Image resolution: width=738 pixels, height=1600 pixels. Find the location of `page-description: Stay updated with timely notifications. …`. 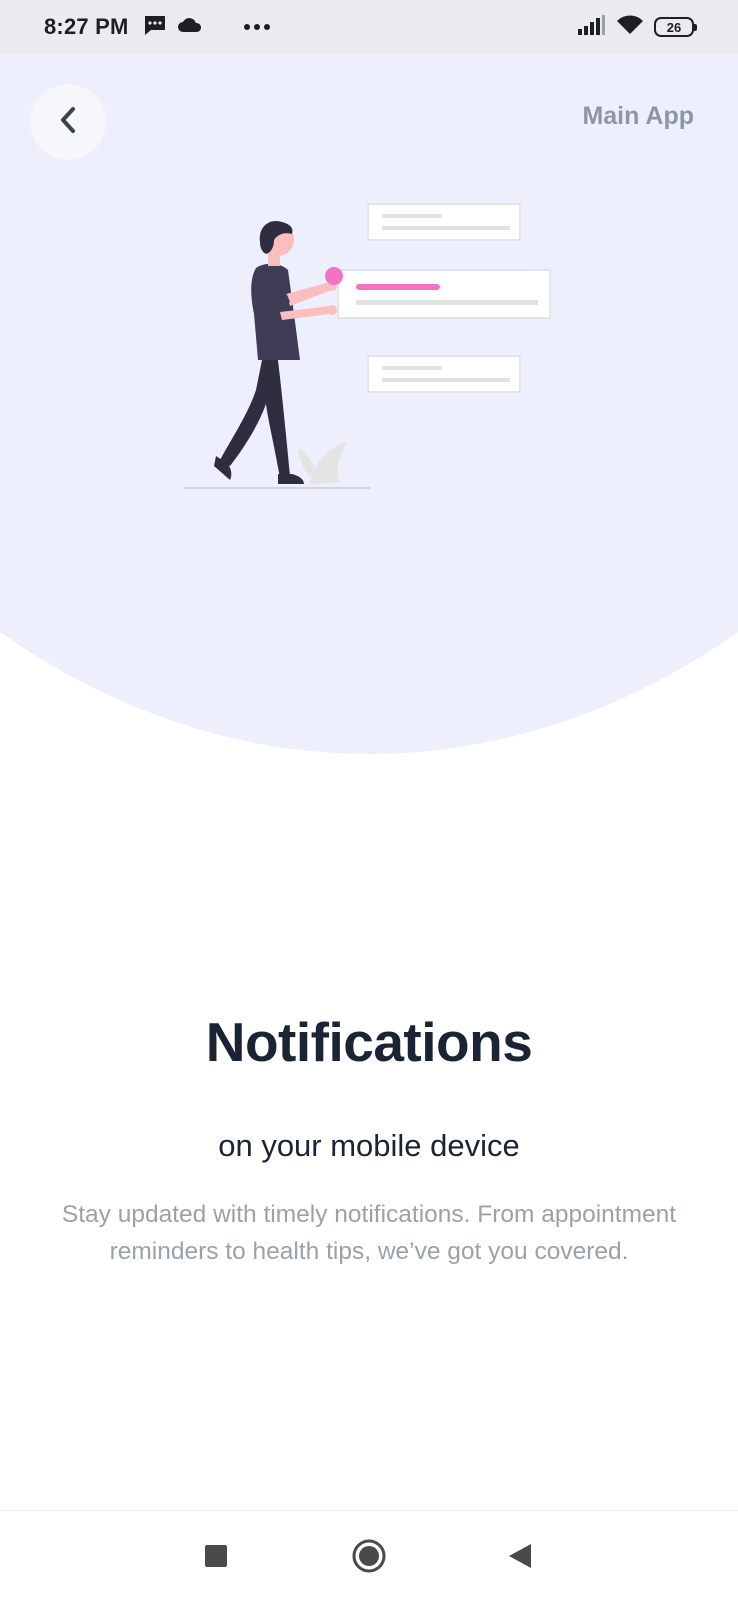

page-description: Stay updated with timely notifications. … is located at coordinates (369, 1233).